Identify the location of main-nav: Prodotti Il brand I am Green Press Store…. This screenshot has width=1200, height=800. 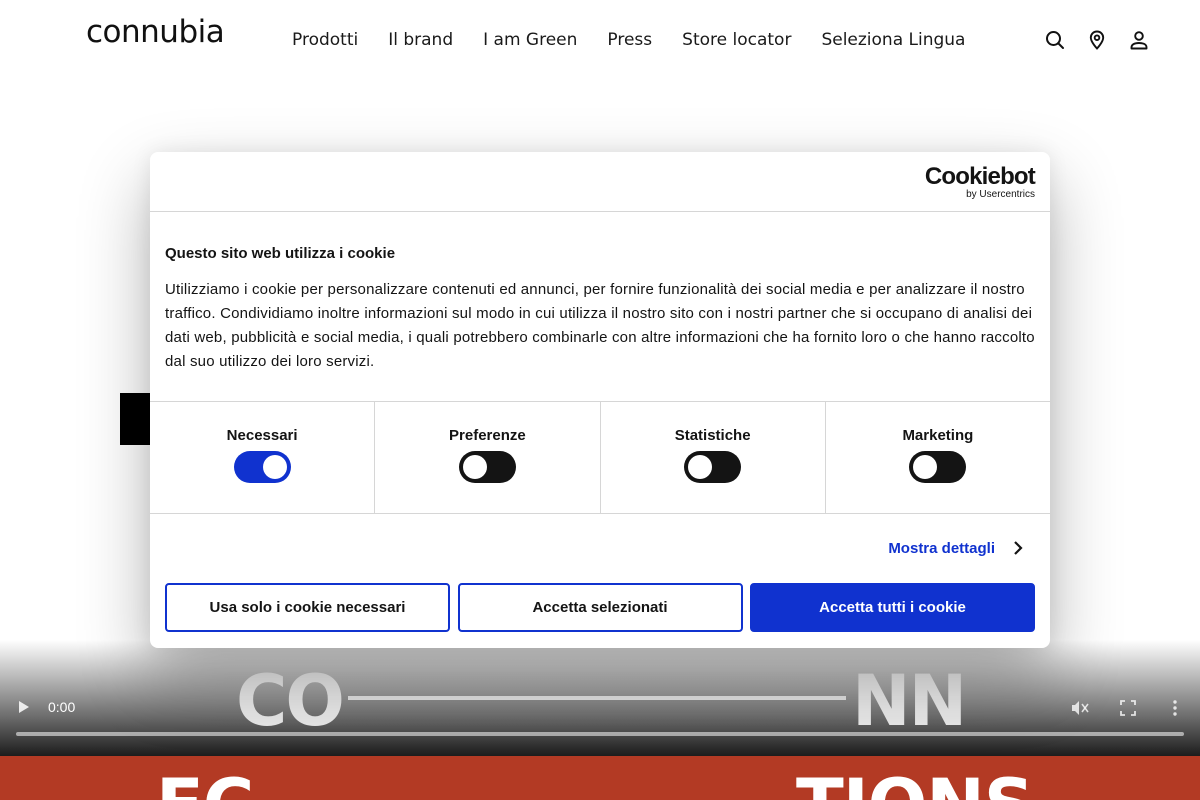
(628, 40).